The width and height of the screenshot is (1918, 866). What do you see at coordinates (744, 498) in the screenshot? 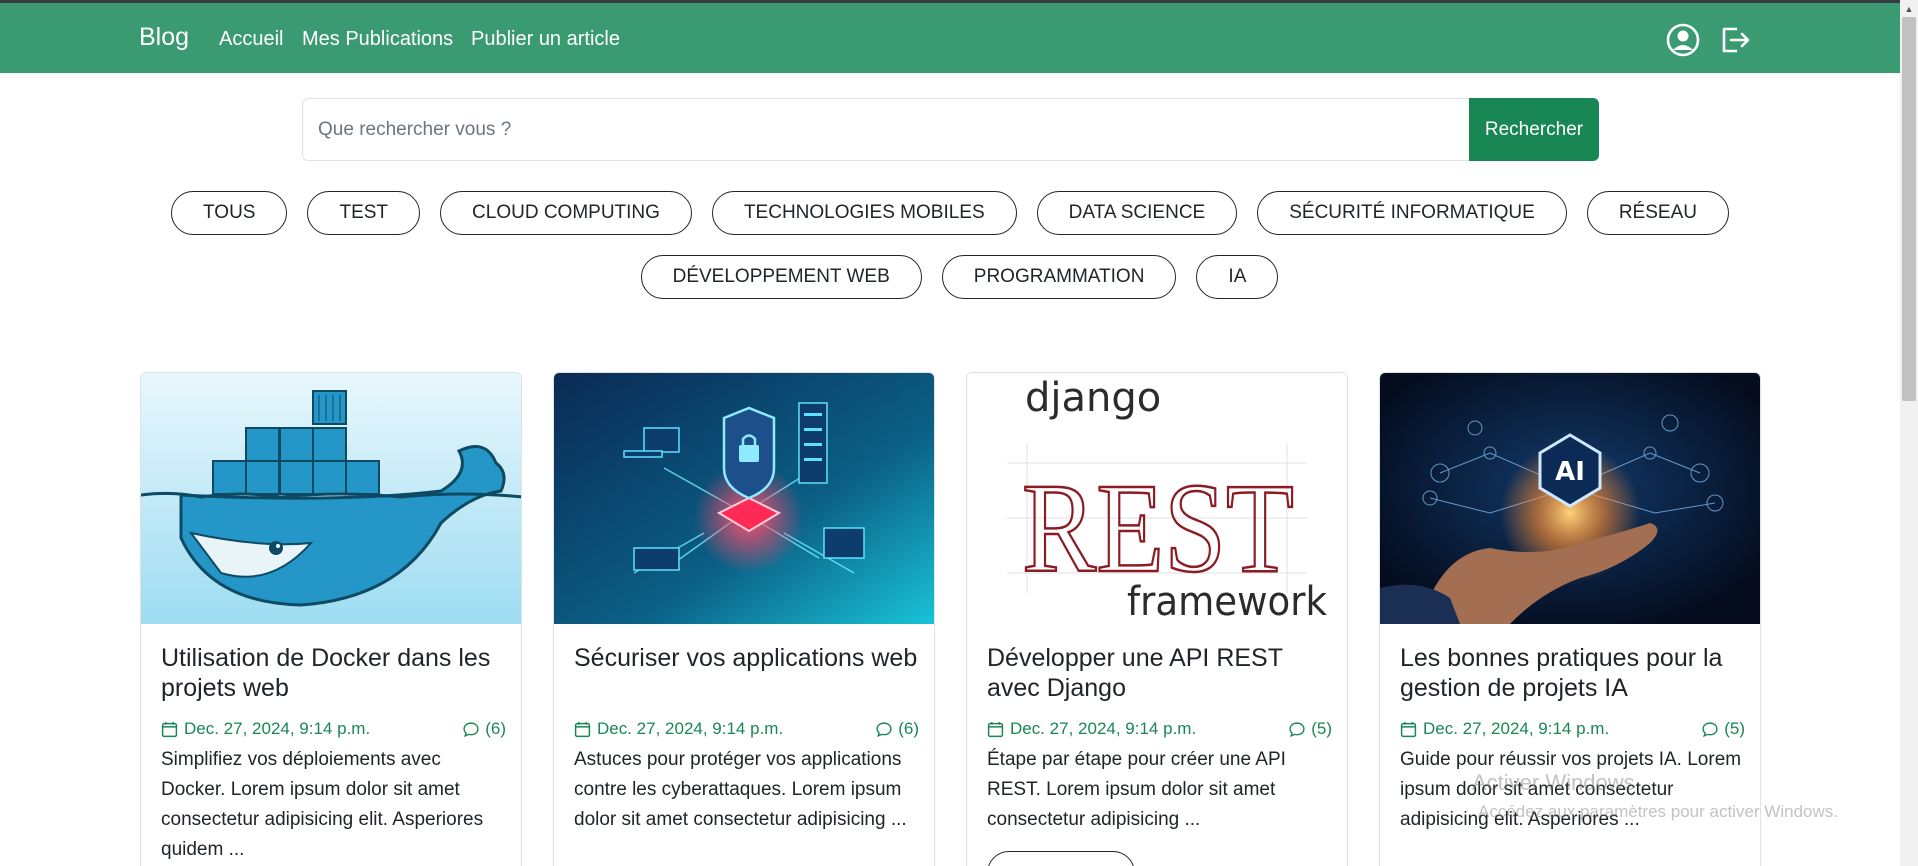
I see `cybersecurity-illustration` at bounding box center [744, 498].